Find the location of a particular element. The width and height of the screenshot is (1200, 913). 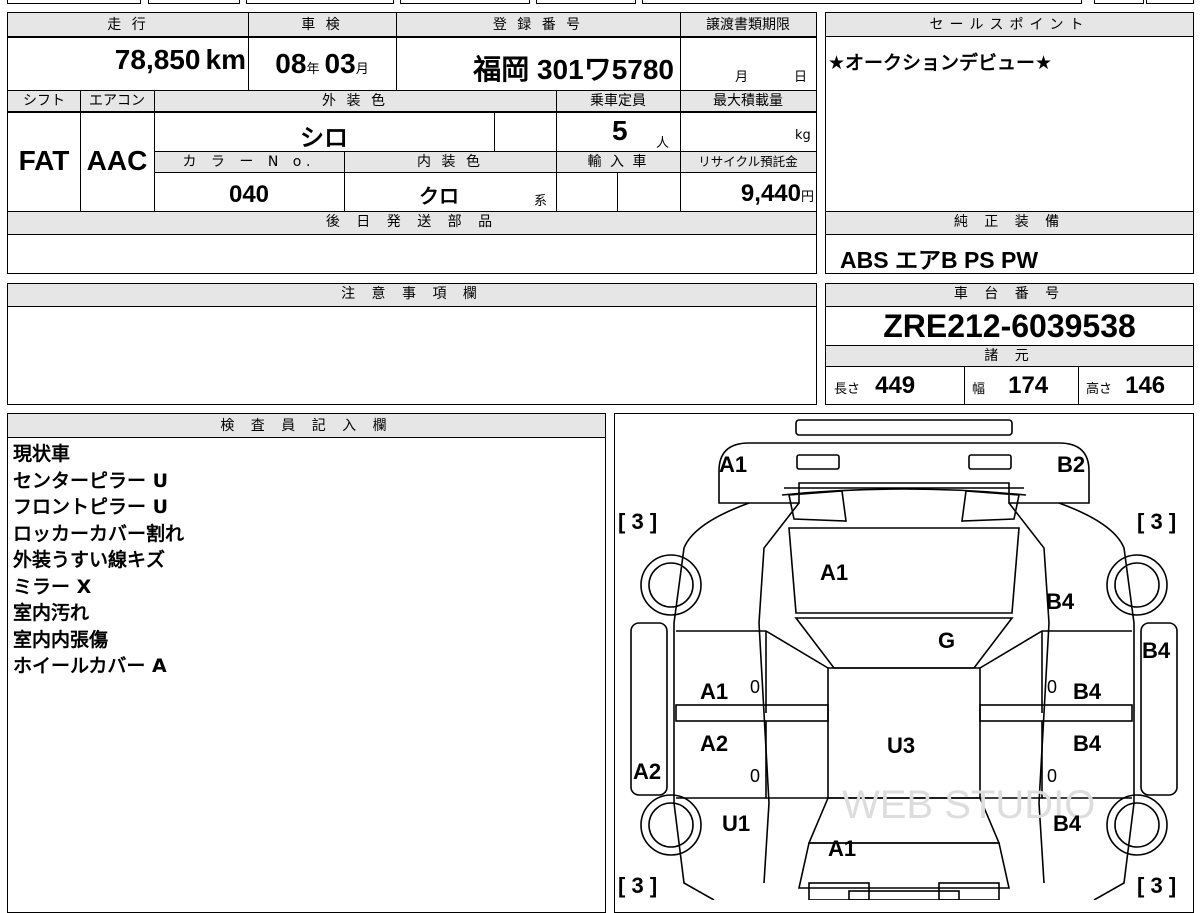

recycle-fee: 9,440円 is located at coordinates (777, 193).